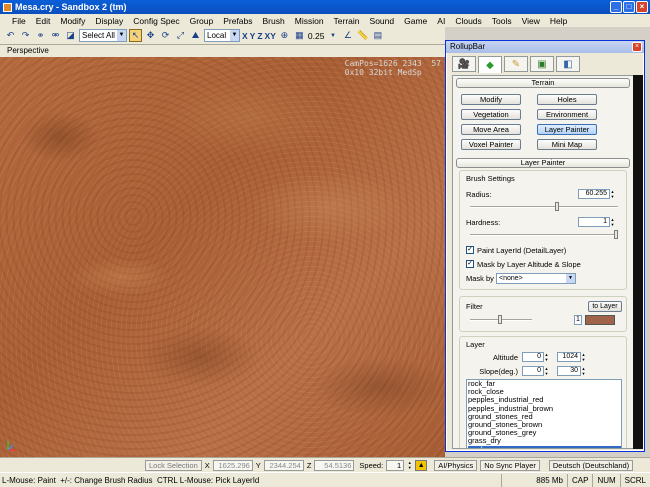 The height and width of the screenshot is (487, 650). I want to click on paint-layer-checkbox: ✓, so click(470, 250).